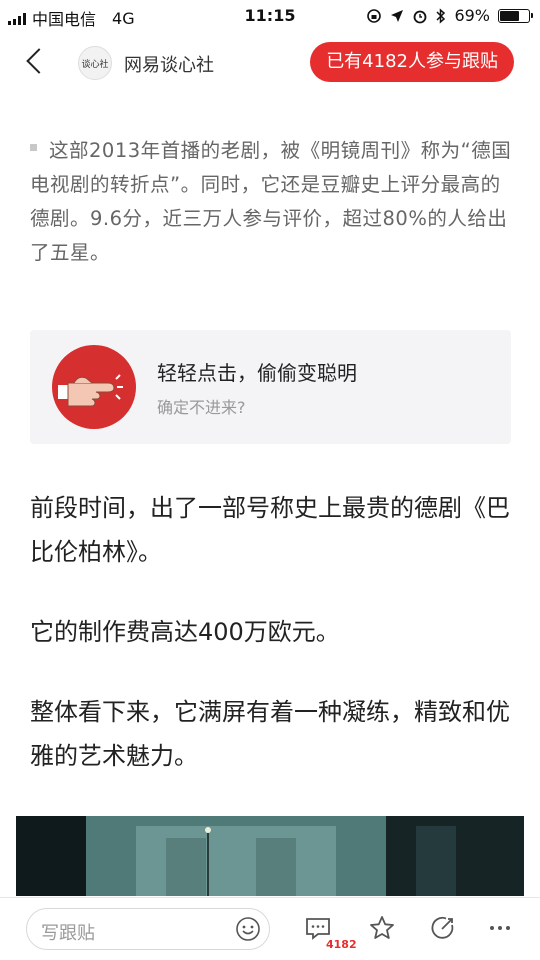 The height and width of the screenshot is (960, 540). Describe the element at coordinates (95, 63) in the screenshot. I see `source-logo: 谈心社` at that location.